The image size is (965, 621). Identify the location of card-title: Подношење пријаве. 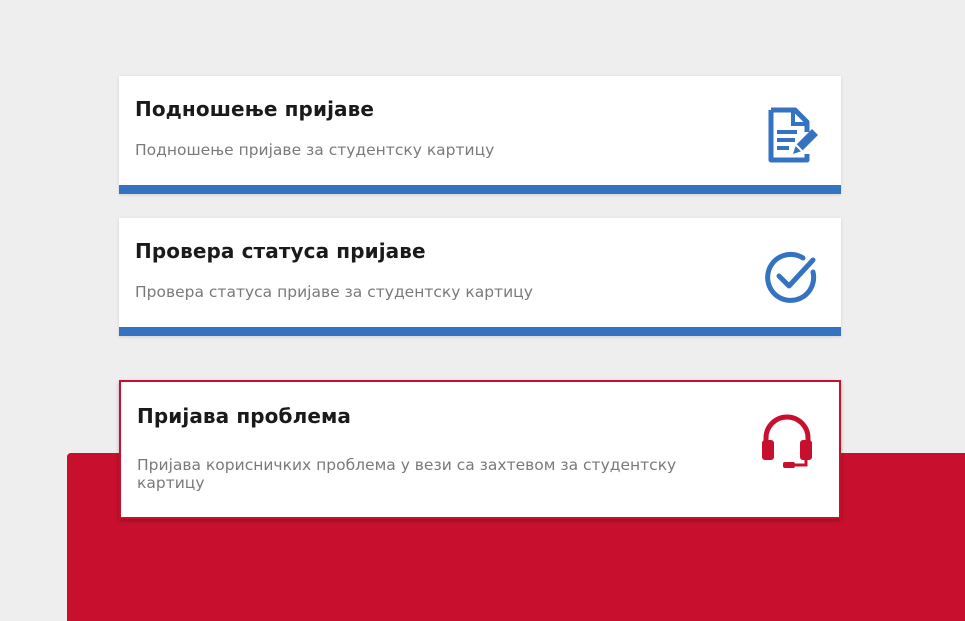
(255, 109).